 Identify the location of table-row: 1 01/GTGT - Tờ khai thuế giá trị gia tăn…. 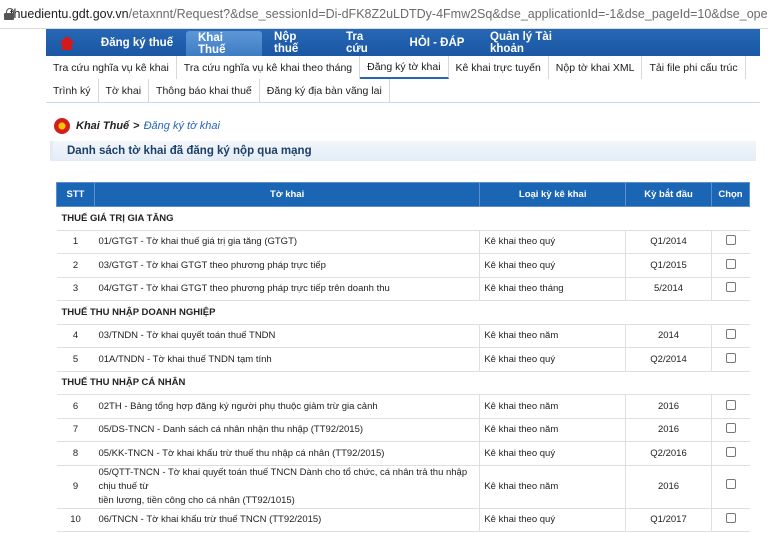
(403, 242).